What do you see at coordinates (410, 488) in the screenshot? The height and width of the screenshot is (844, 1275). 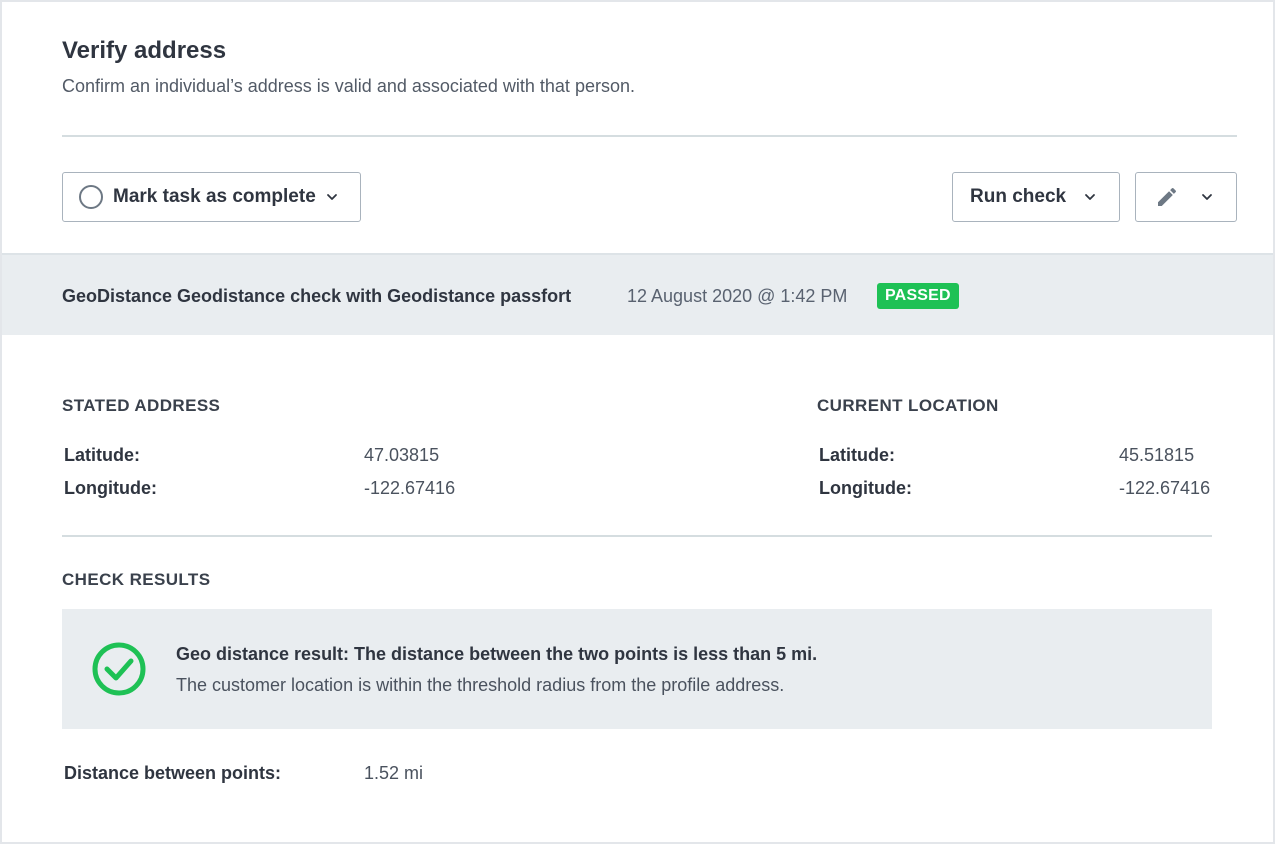 I see `stated-longitude-value: -122.67416` at bounding box center [410, 488].